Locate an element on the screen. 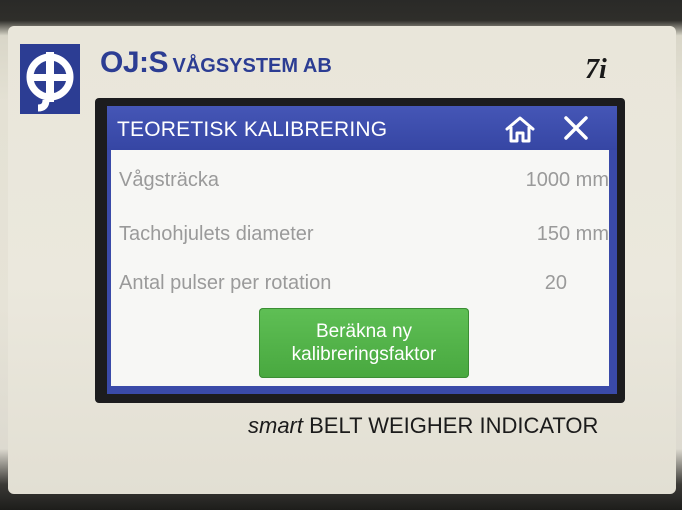 This screenshot has height=510, width=682. brand-name-part2: VÅGSYSTEM AB is located at coordinates (252, 66).